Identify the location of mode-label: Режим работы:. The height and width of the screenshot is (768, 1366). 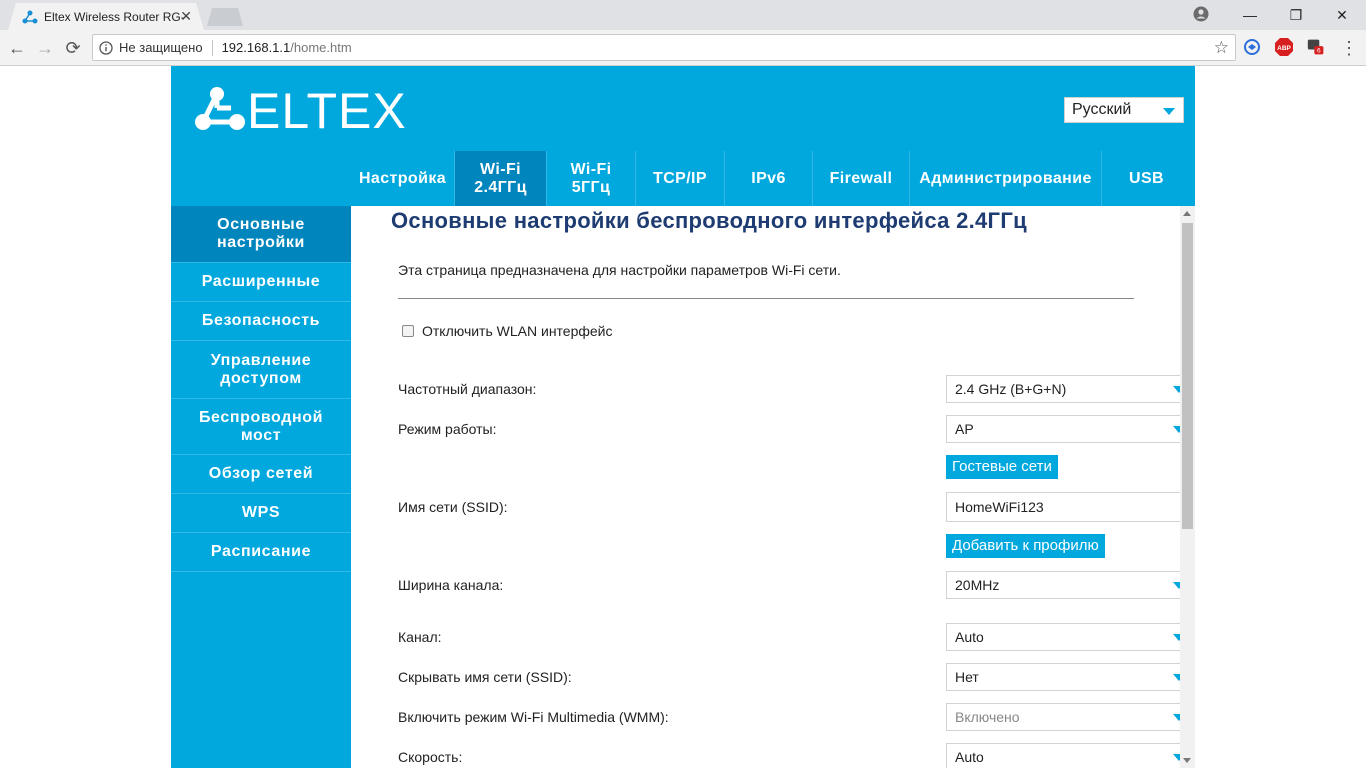
(447, 429).